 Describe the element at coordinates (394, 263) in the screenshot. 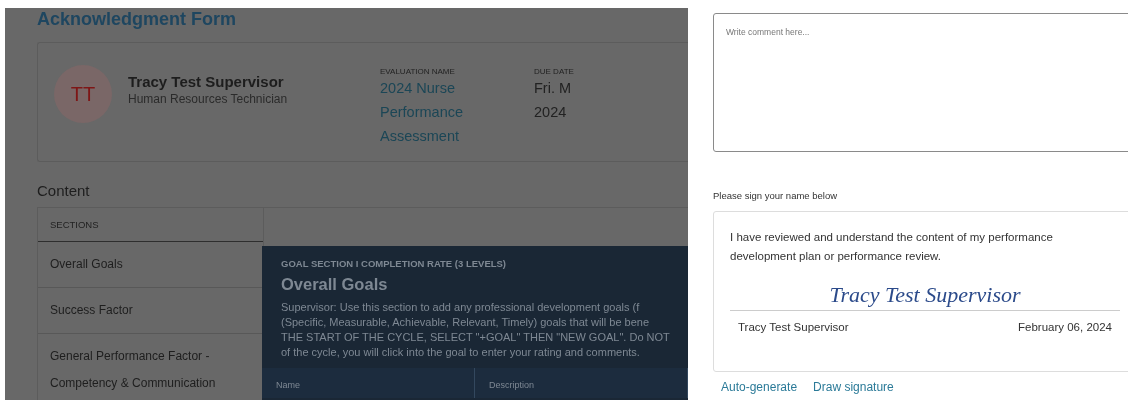

I see `goal-overline: GOAL SECTION I COMPLETION RATE (3 LEVELS)` at that location.